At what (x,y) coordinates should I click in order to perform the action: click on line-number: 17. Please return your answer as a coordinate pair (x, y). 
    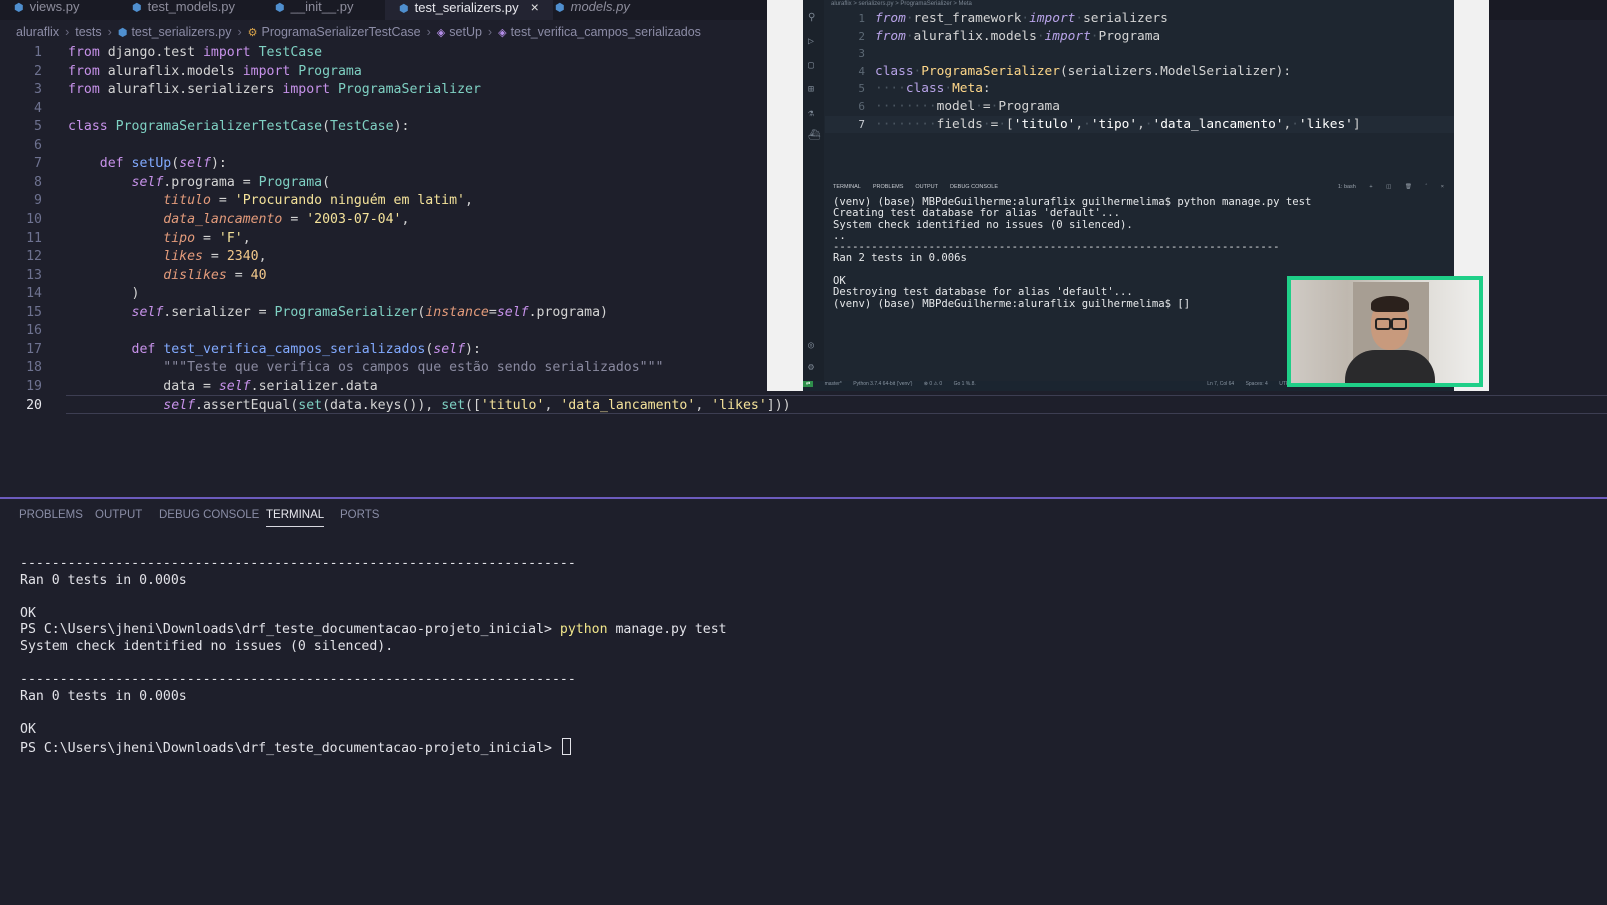
    Looking at the image, I should click on (34, 349).